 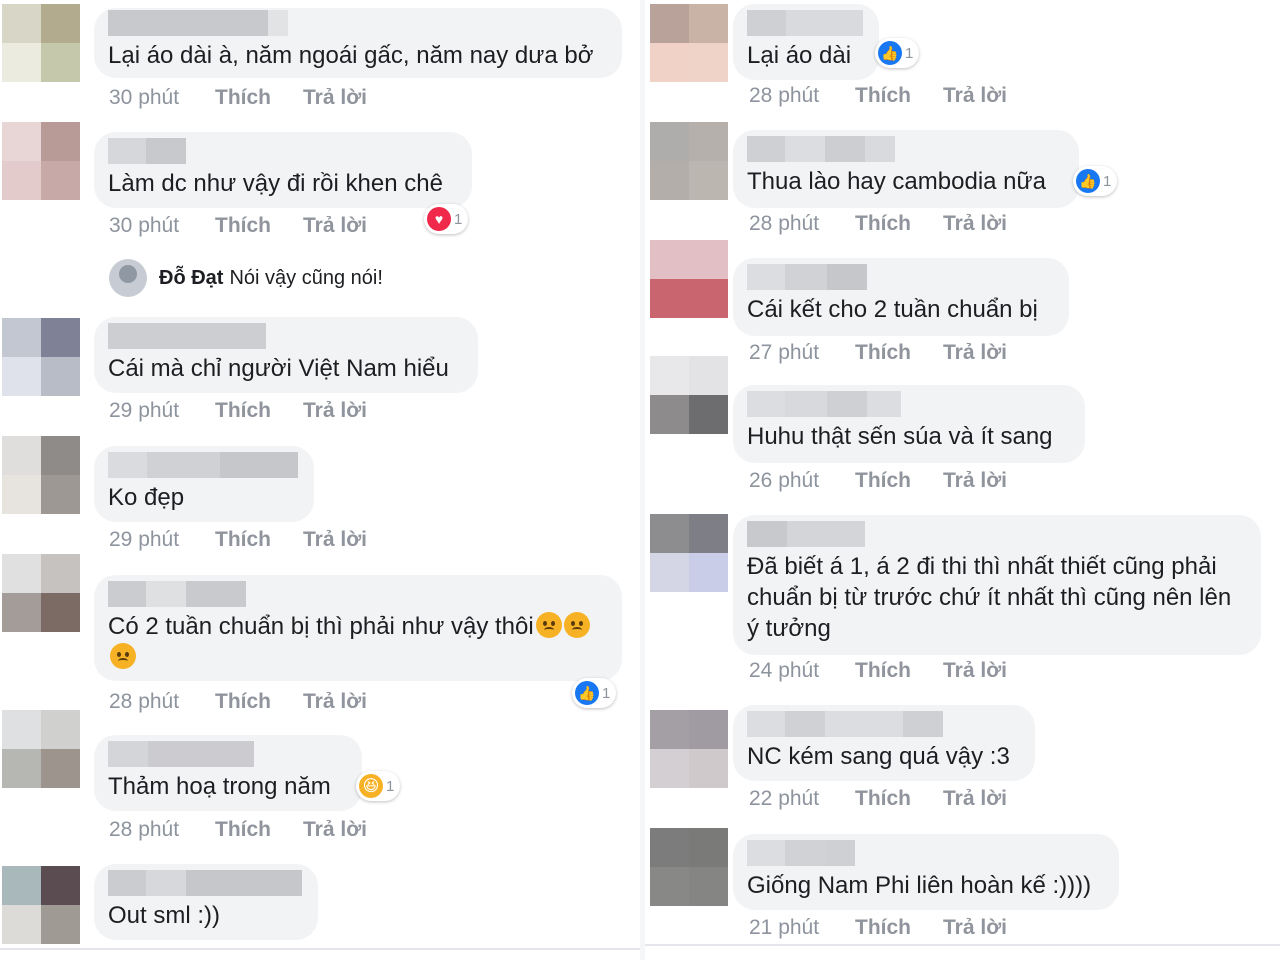 What do you see at coordinates (206, 902) in the screenshot?
I see `comment-bubble: Out sml :))` at bounding box center [206, 902].